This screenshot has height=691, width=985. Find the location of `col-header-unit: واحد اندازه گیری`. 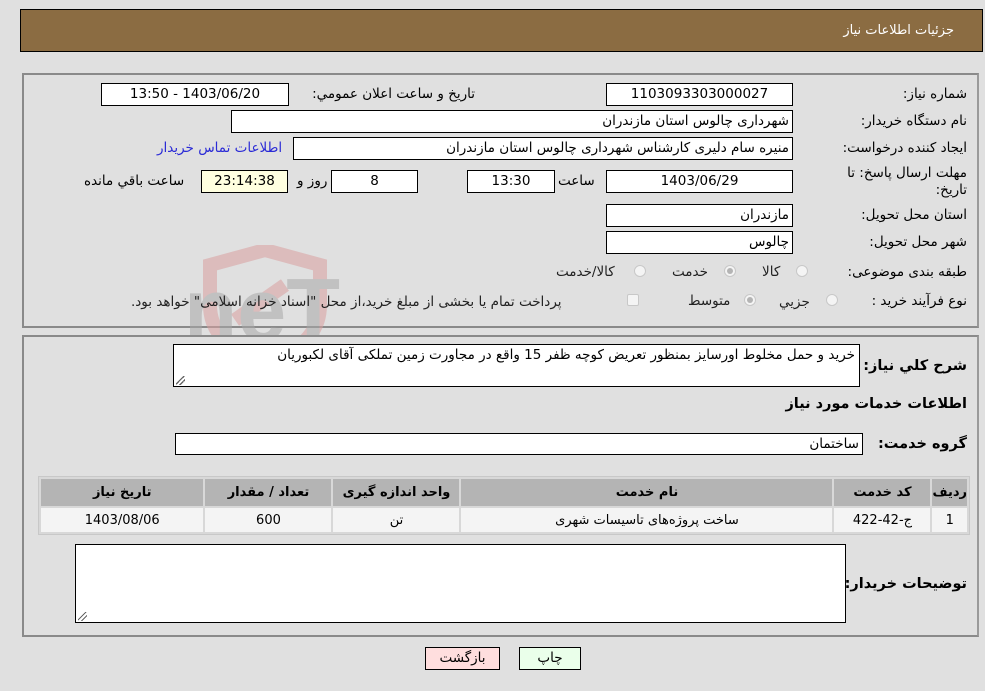

col-header-unit: واحد اندازه گیری is located at coordinates (396, 492).